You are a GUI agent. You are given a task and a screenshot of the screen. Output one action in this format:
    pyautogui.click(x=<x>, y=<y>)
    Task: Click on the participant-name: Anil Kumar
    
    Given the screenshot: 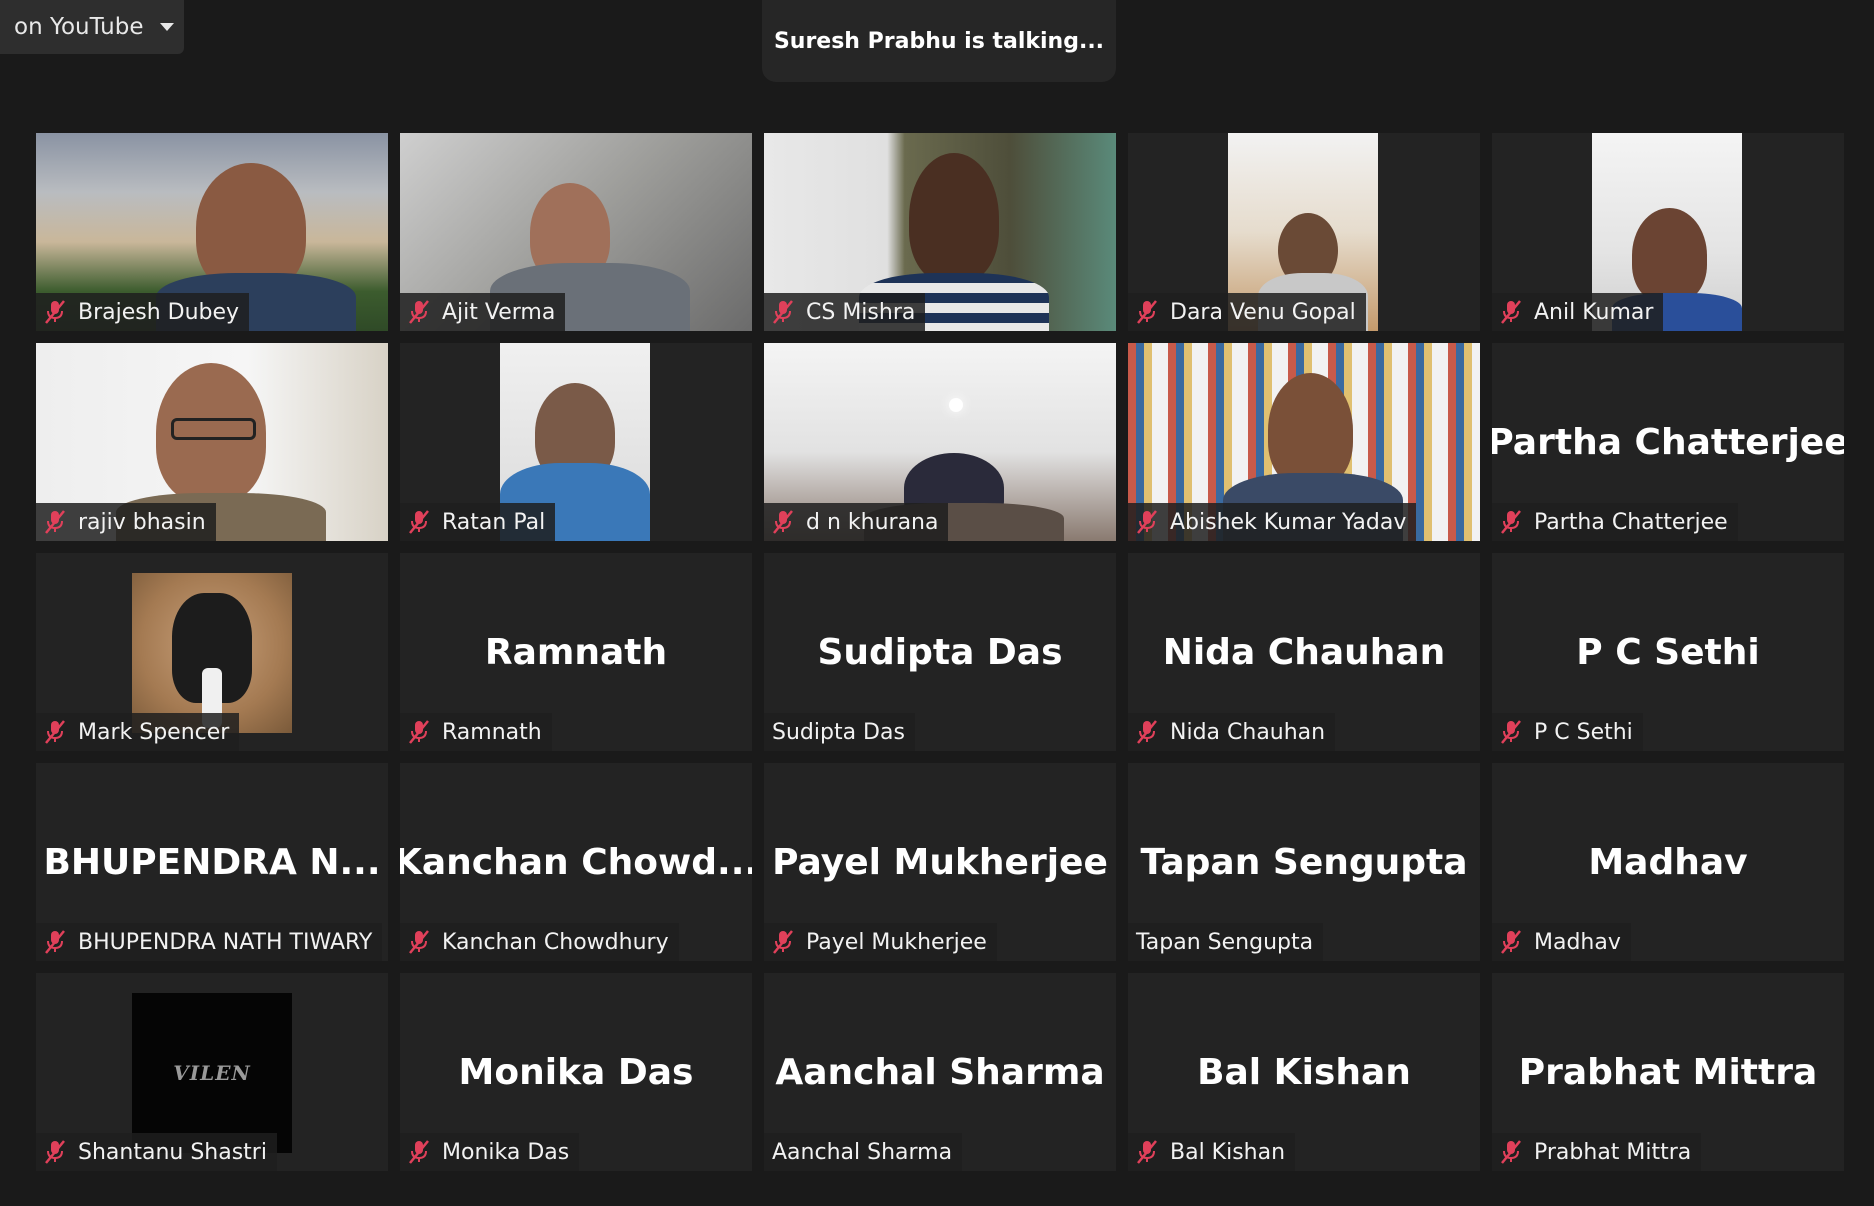 What is the action you would take?
    pyautogui.click(x=1594, y=312)
    